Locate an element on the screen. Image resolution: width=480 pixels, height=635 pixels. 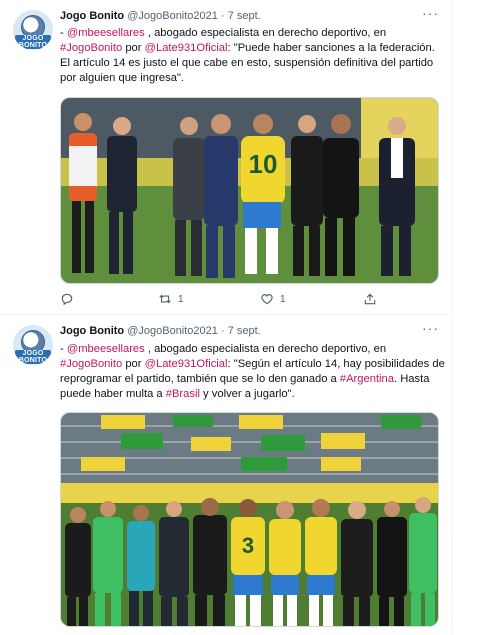
retweet-button: 1 is located at coordinates (171, 299).